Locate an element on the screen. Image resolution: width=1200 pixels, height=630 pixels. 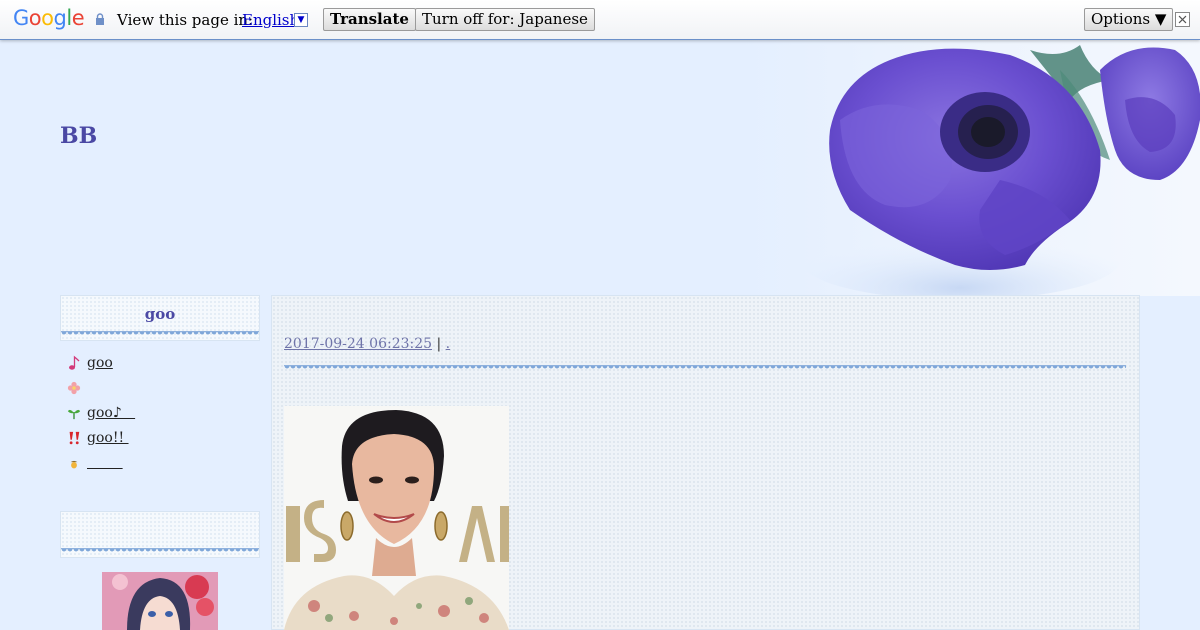
profile-avatar is located at coordinates (160, 601).